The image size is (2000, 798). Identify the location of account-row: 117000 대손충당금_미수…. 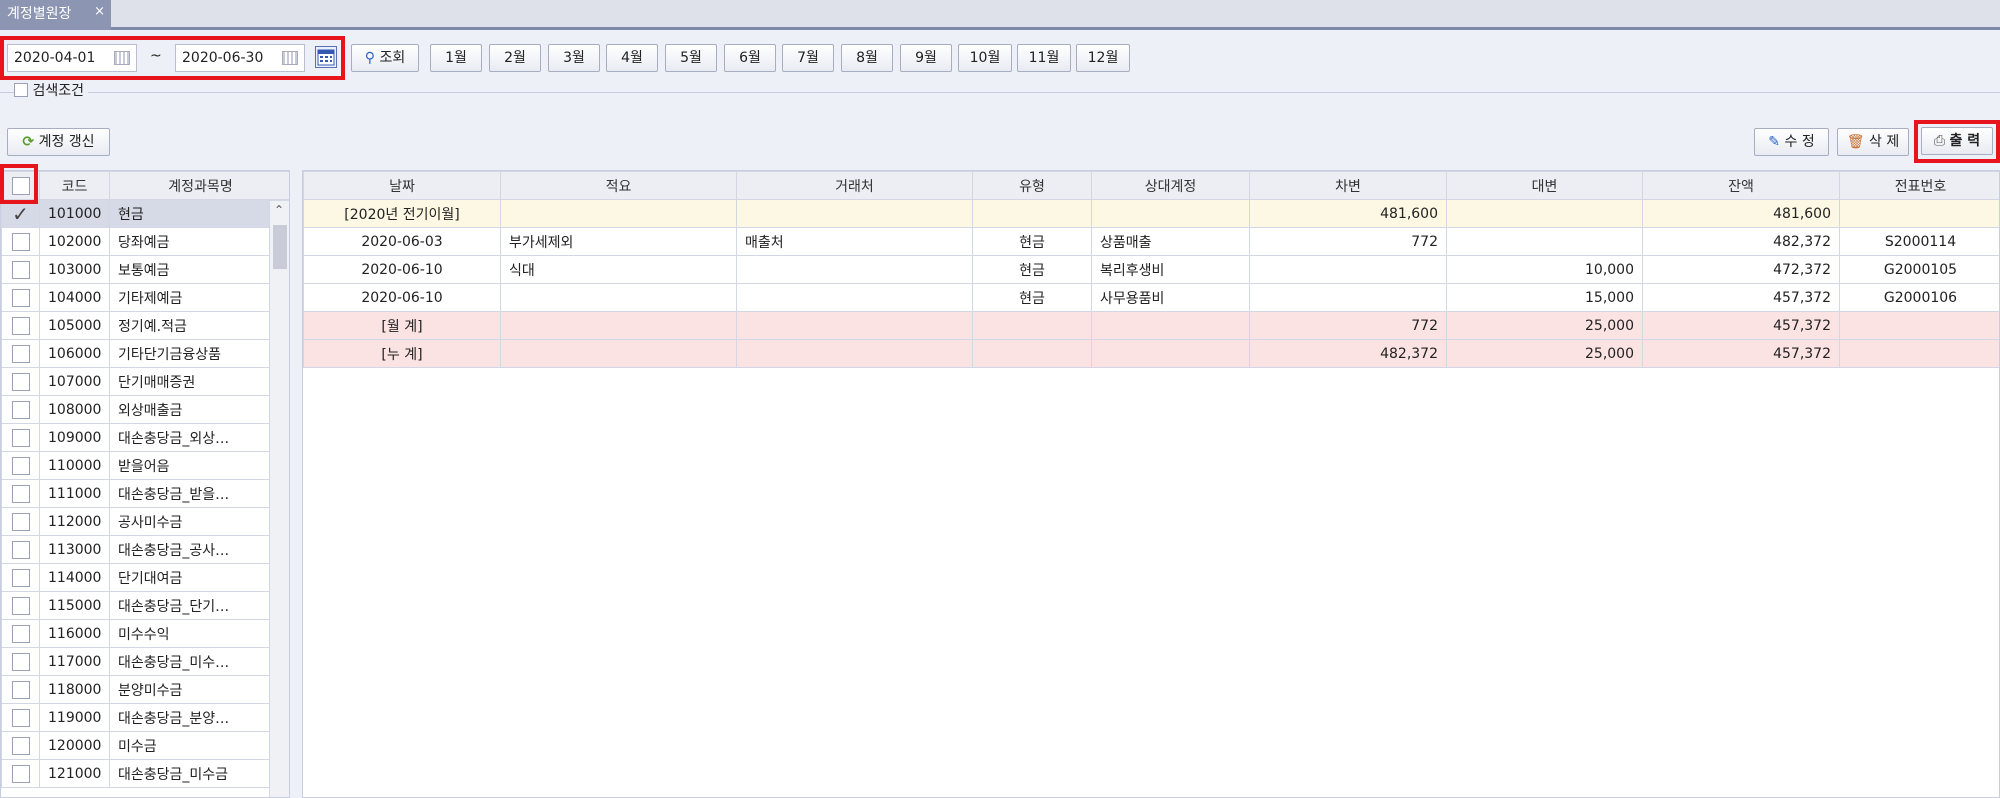
(145, 661).